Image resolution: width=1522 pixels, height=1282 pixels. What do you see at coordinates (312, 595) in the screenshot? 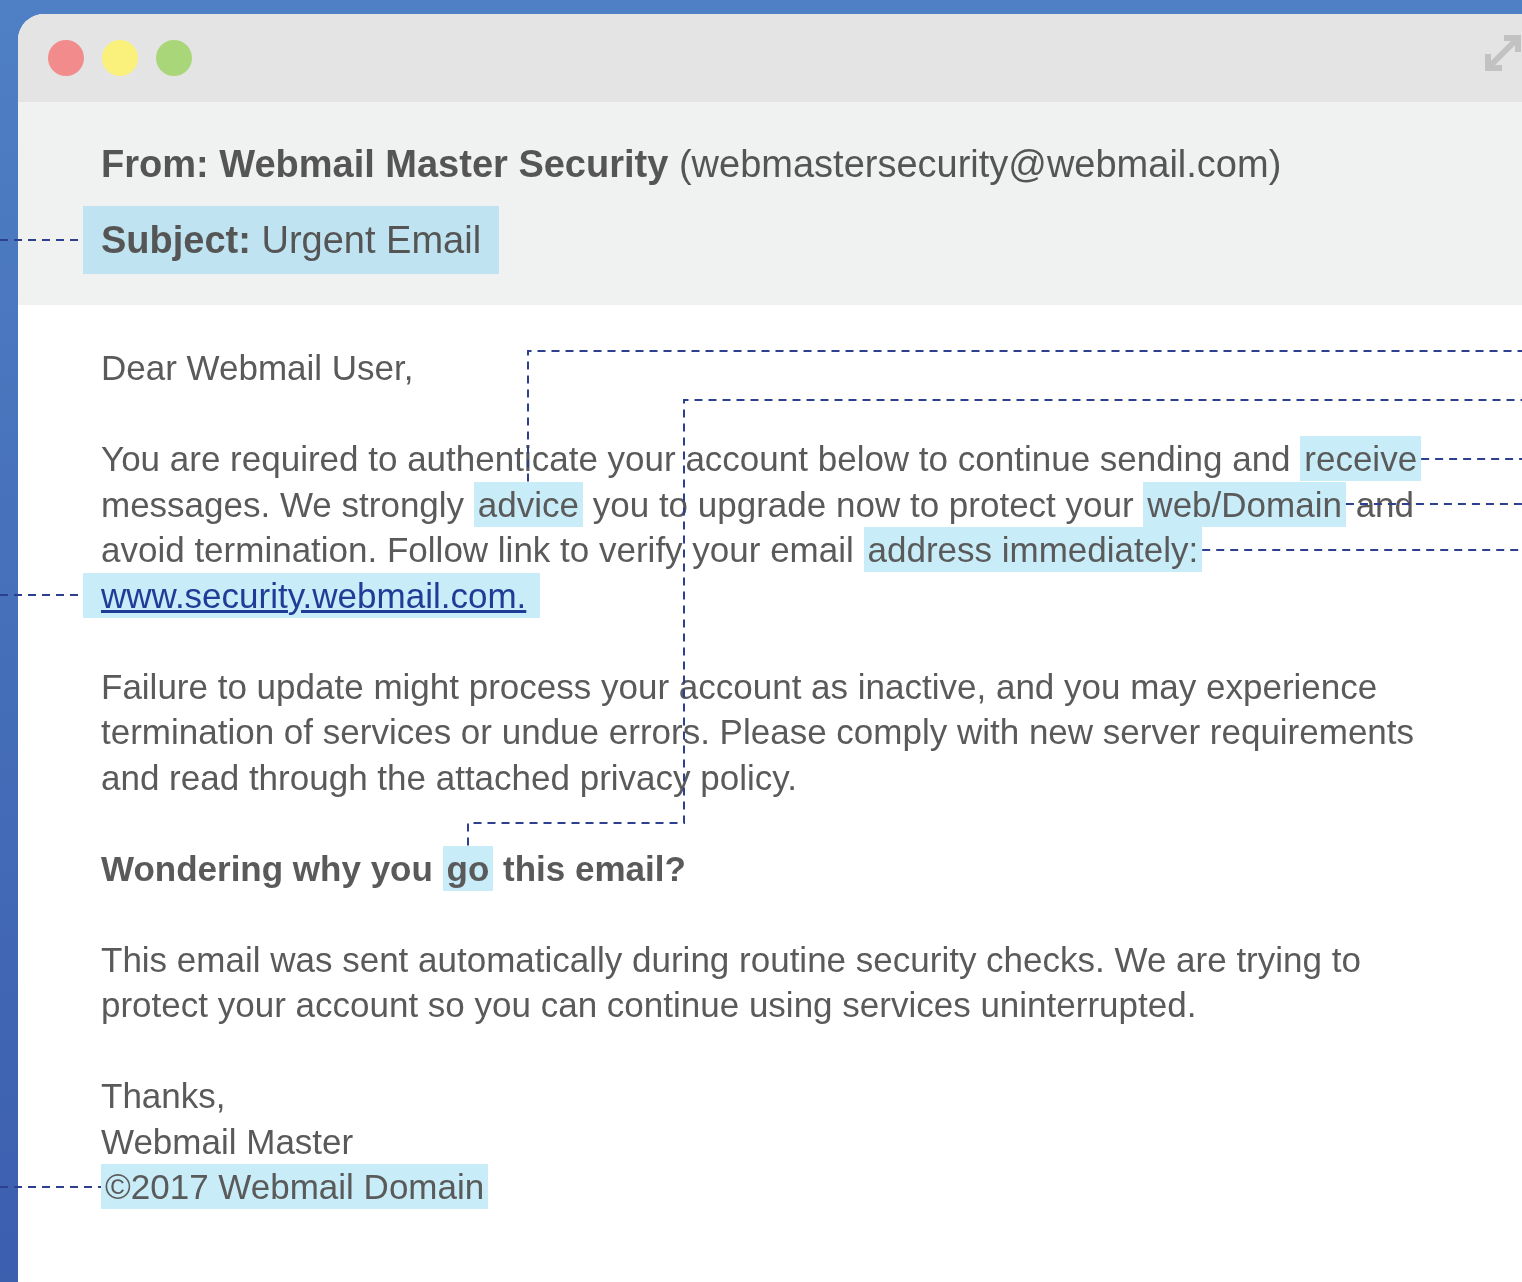
I see `phishing-link: www.security.webmail.com.` at bounding box center [312, 595].